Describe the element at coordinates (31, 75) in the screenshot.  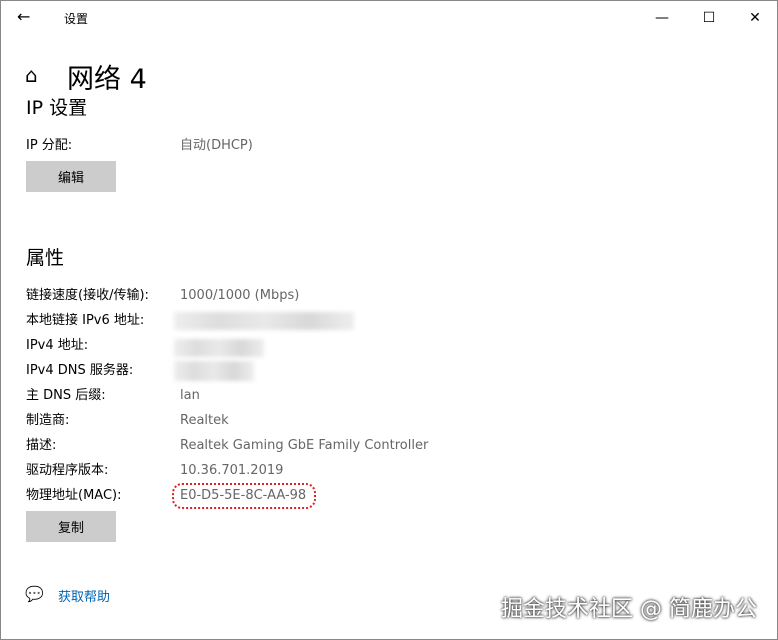
I see `home-icon: ⌂` at that location.